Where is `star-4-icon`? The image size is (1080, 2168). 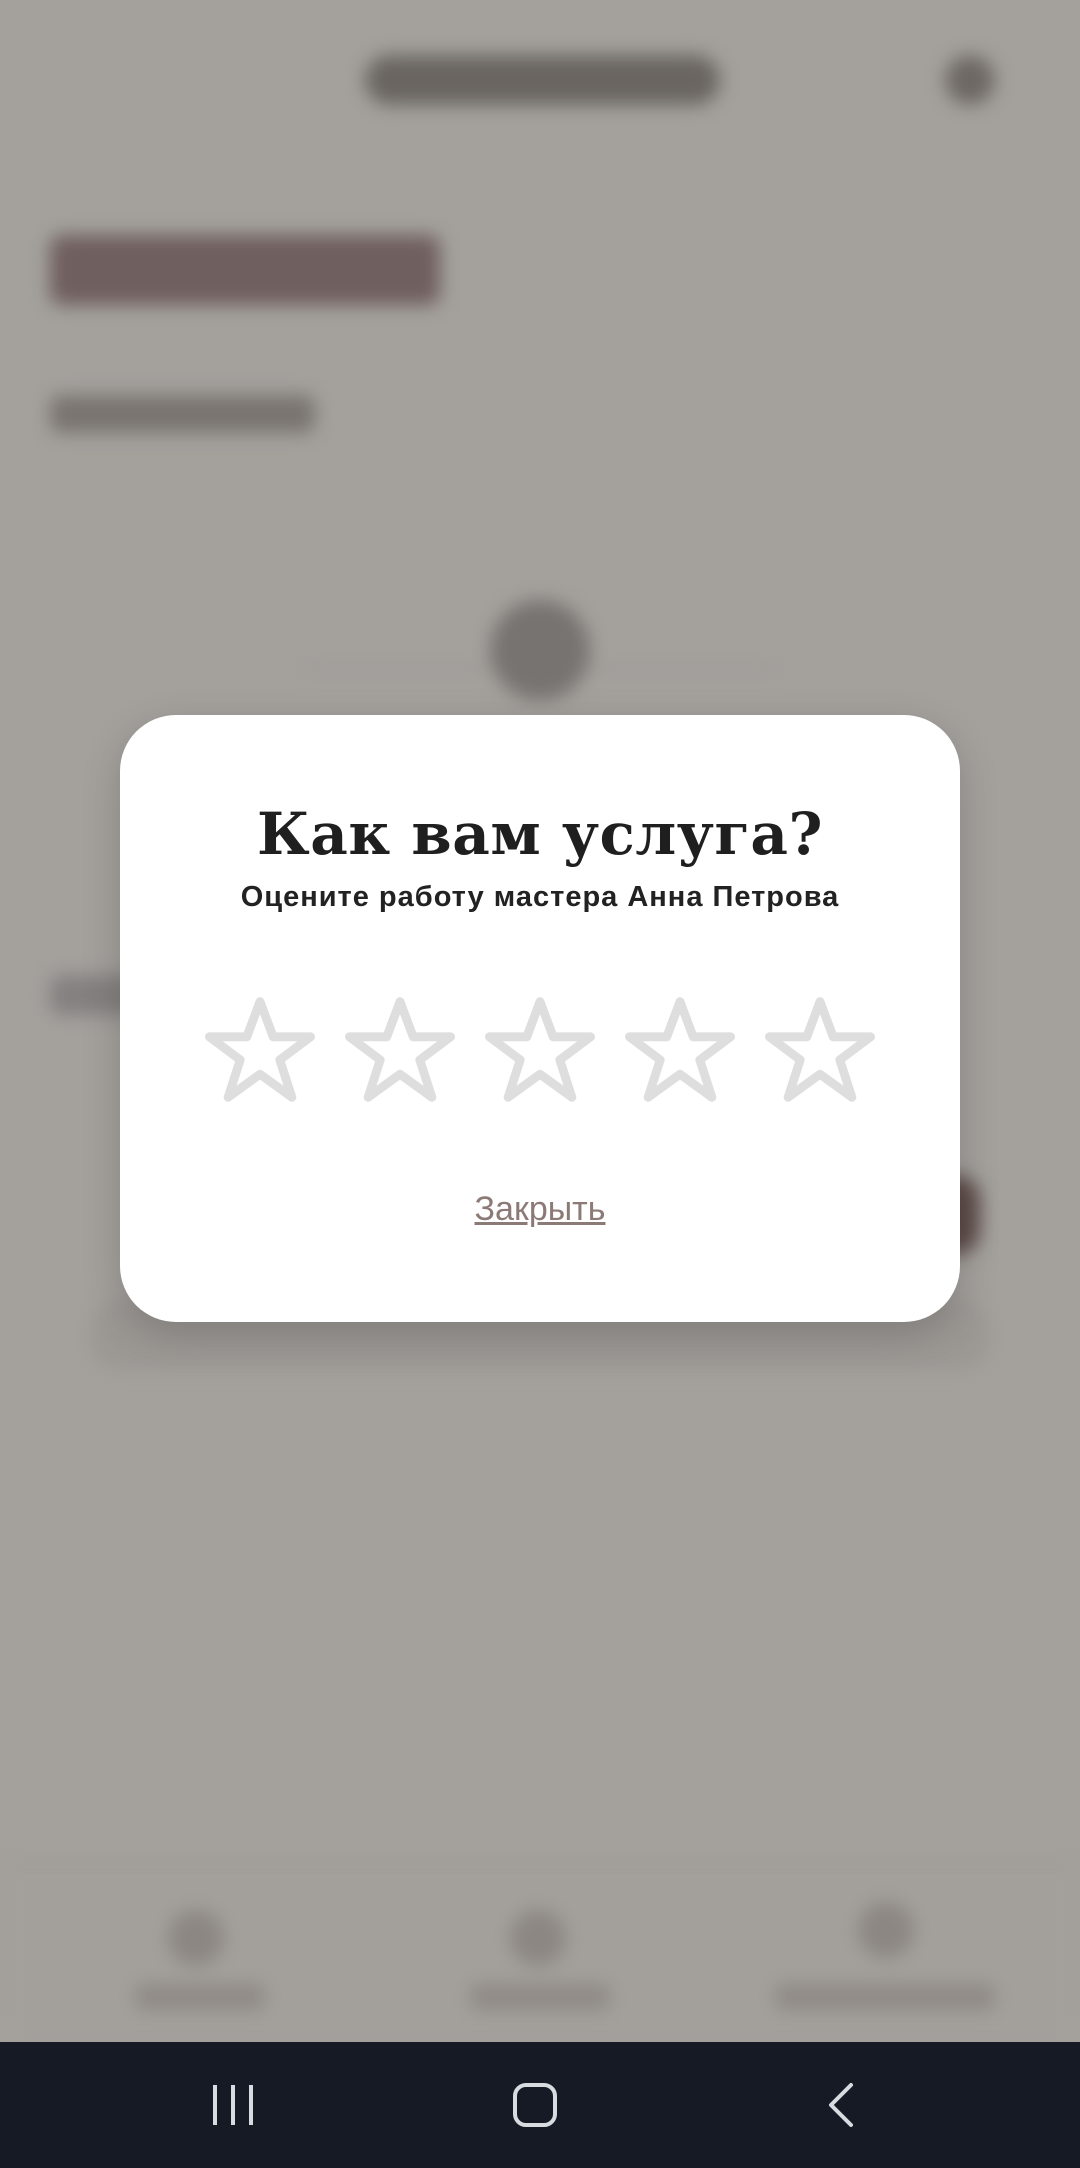 star-4-icon is located at coordinates (680, 1050).